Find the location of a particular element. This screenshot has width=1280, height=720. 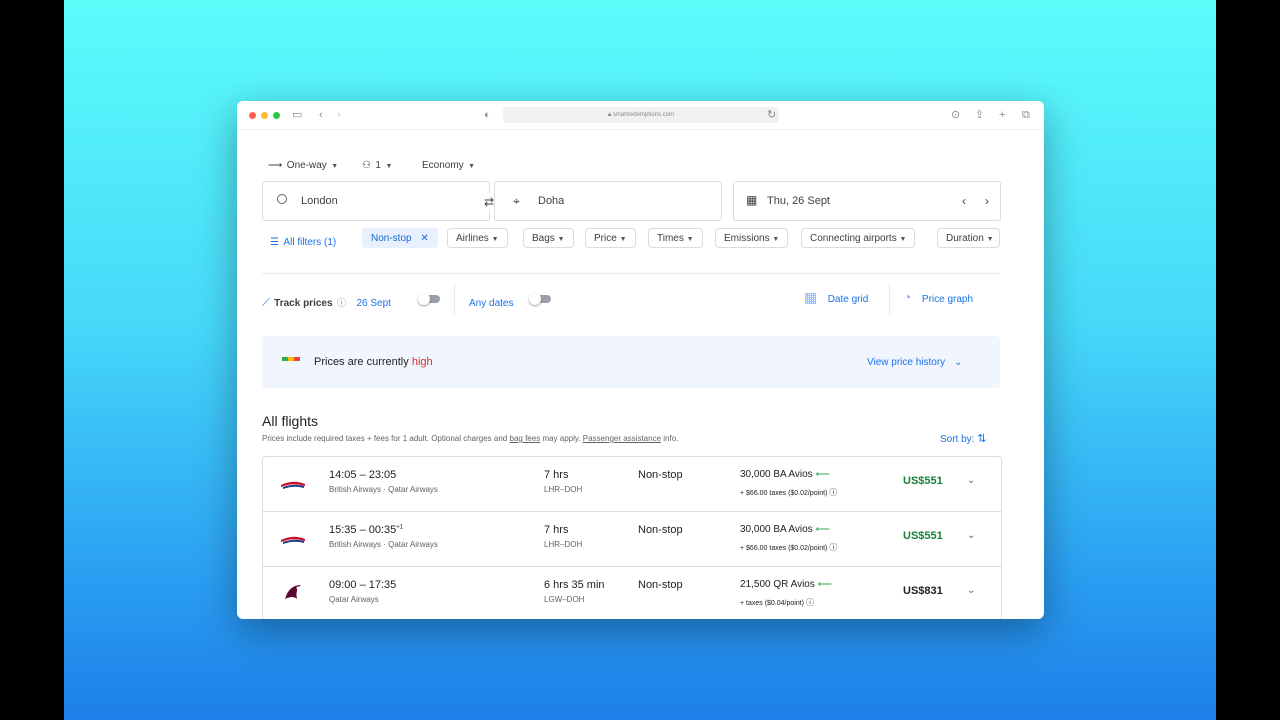

close-icon: ✕ is located at coordinates (424, 238).